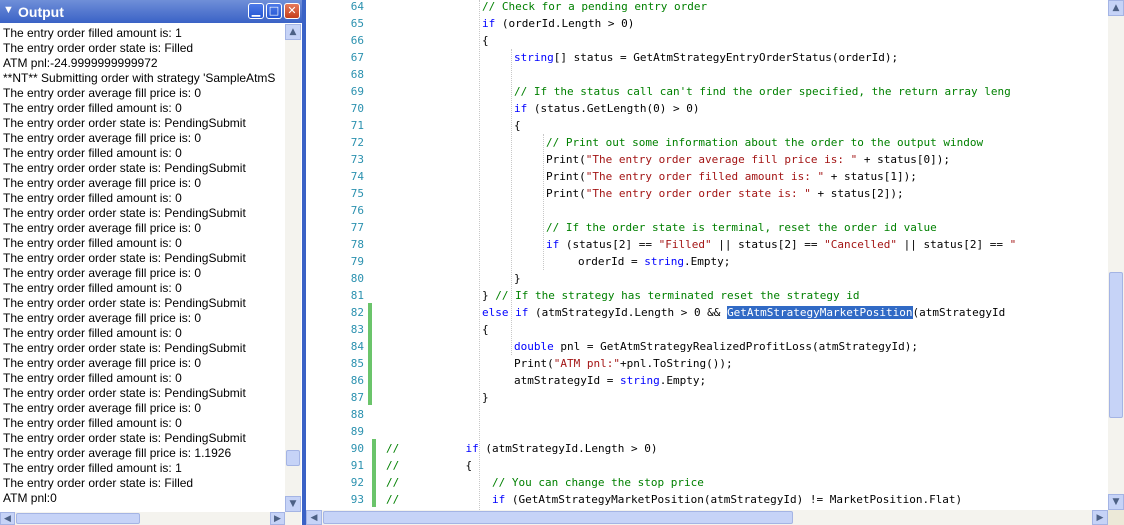 Image resolution: width=1124 pixels, height=525 pixels. What do you see at coordinates (357, 193) in the screenshot?
I see `line-number: 75` at bounding box center [357, 193].